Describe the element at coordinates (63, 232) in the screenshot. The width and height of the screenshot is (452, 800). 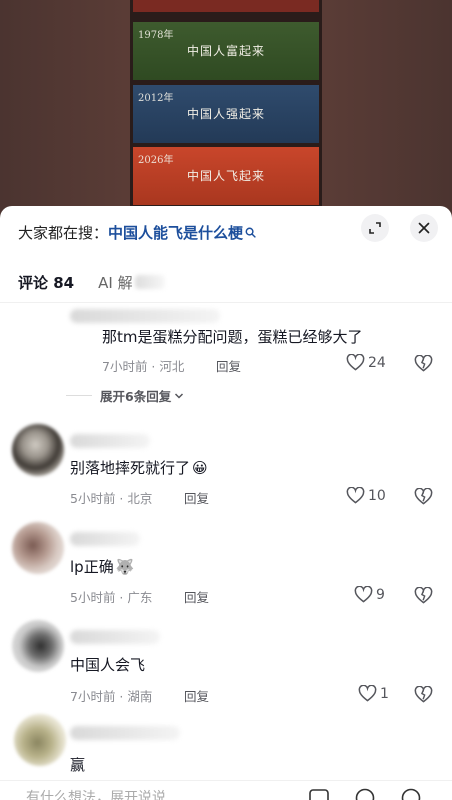
I see `search-prefix: 大家都在搜：` at that location.